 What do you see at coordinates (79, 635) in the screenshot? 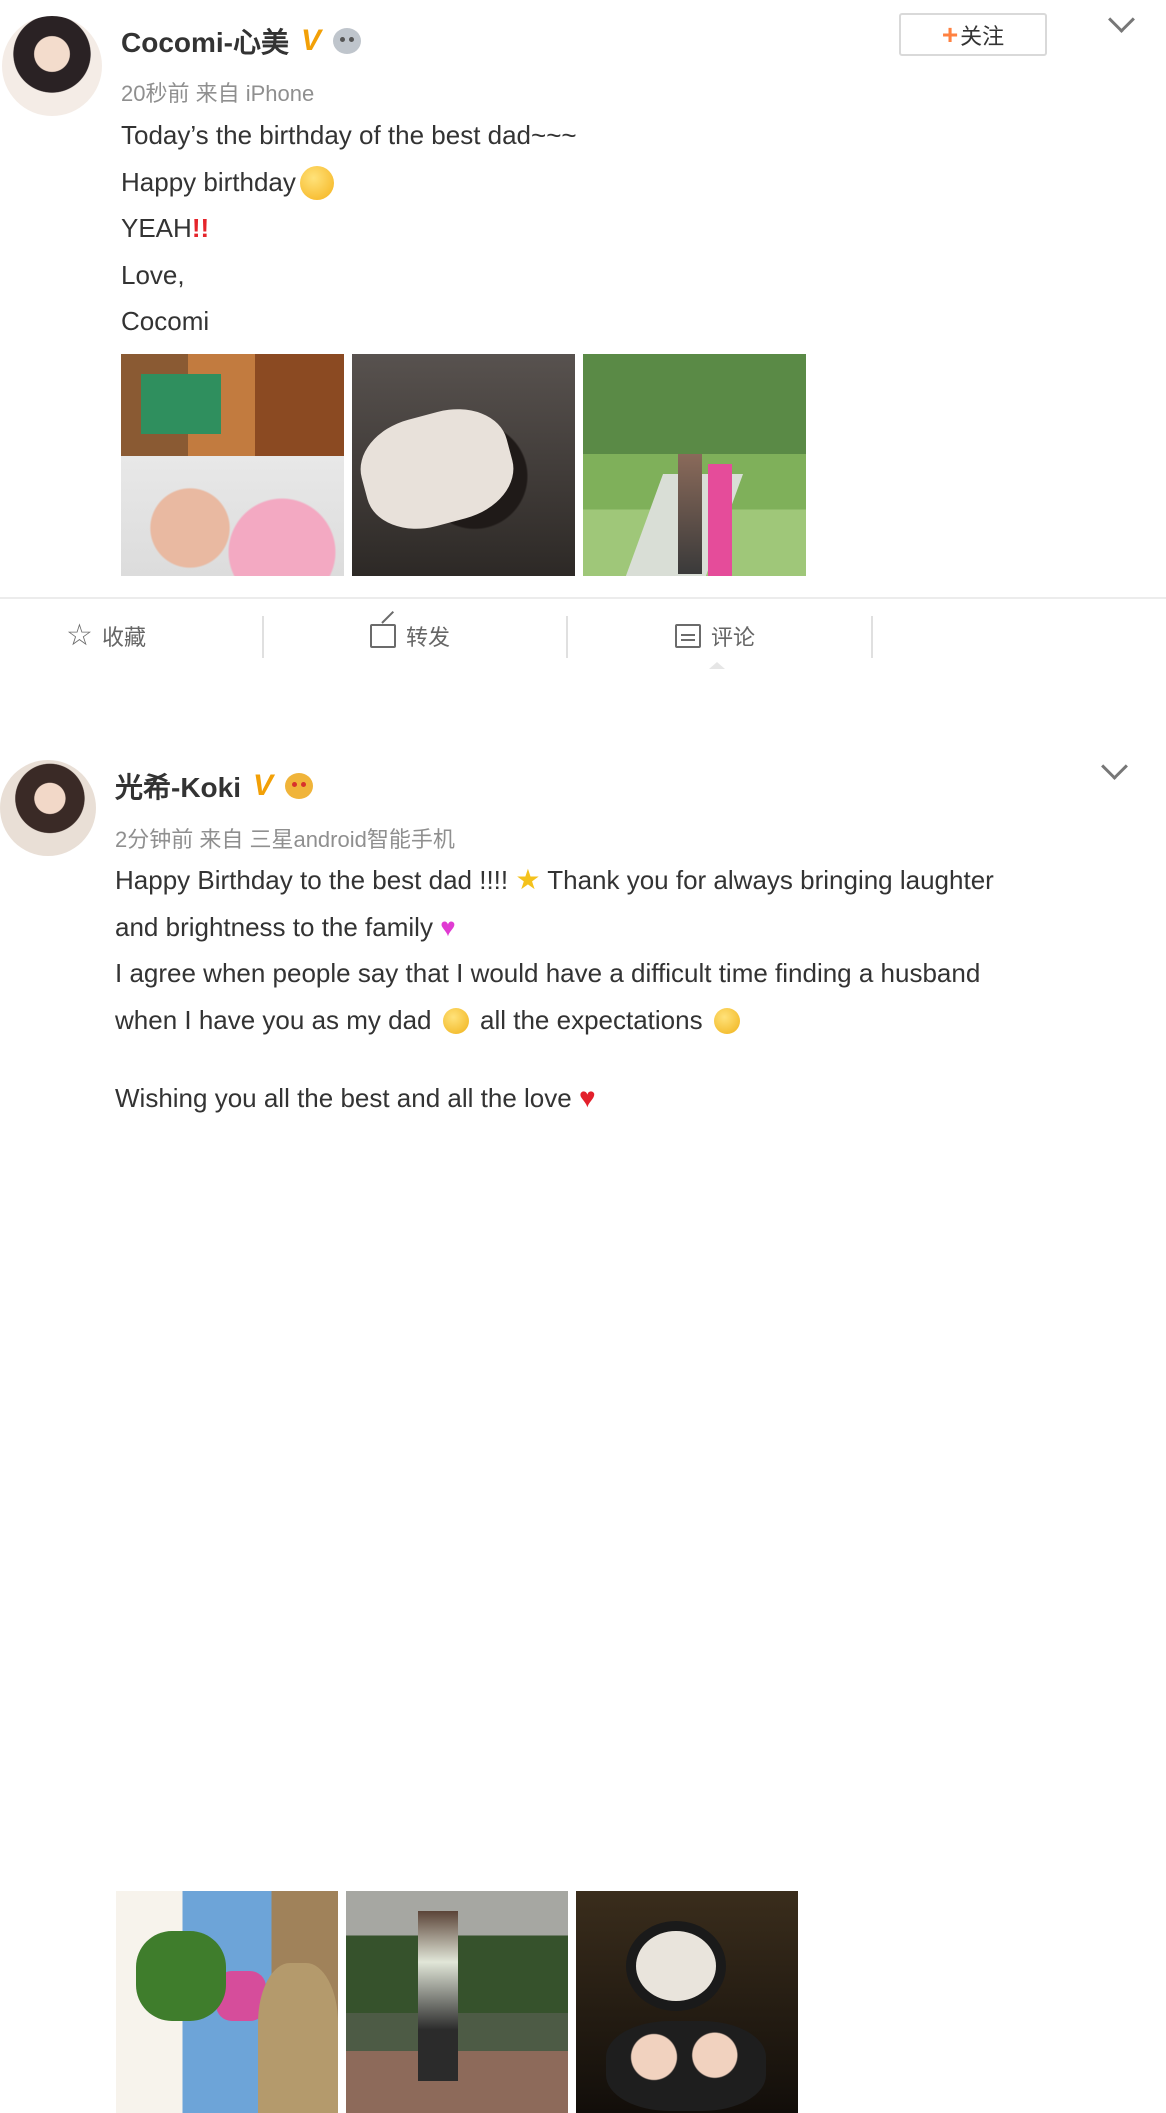
I see `star-outline-icon: ☆` at bounding box center [79, 635].